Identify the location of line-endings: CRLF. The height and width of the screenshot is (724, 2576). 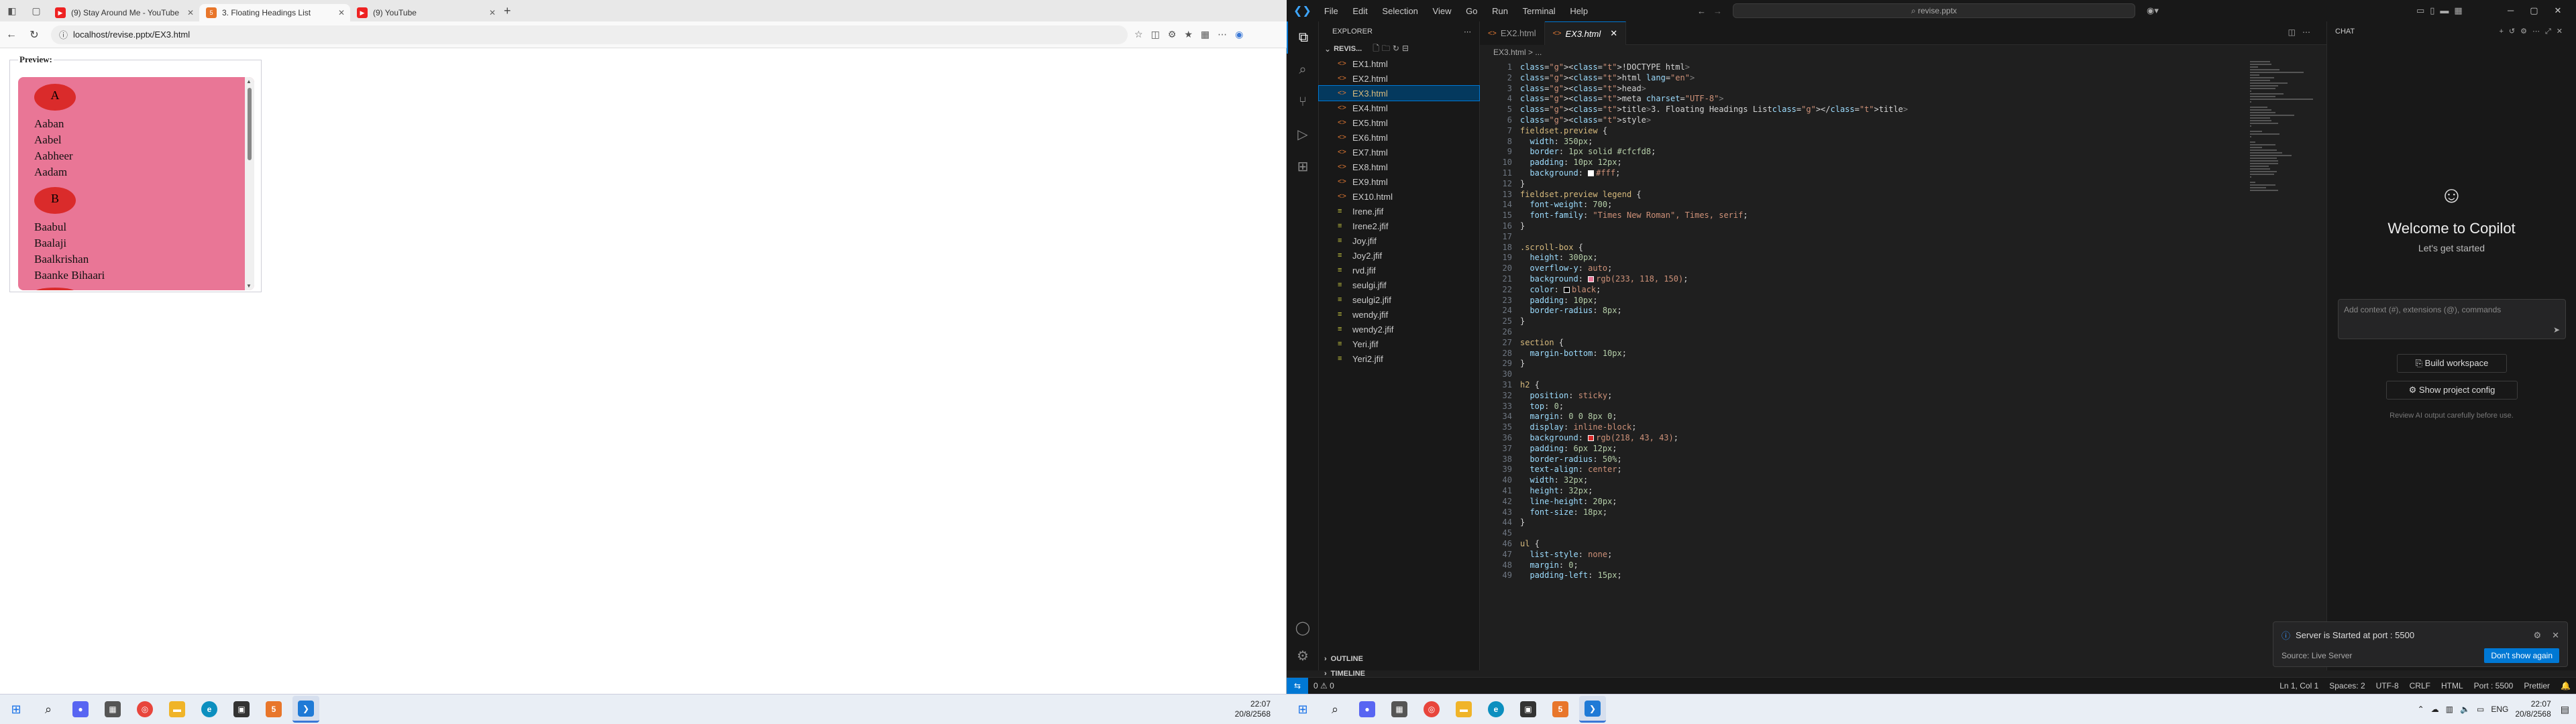
(2420, 685).